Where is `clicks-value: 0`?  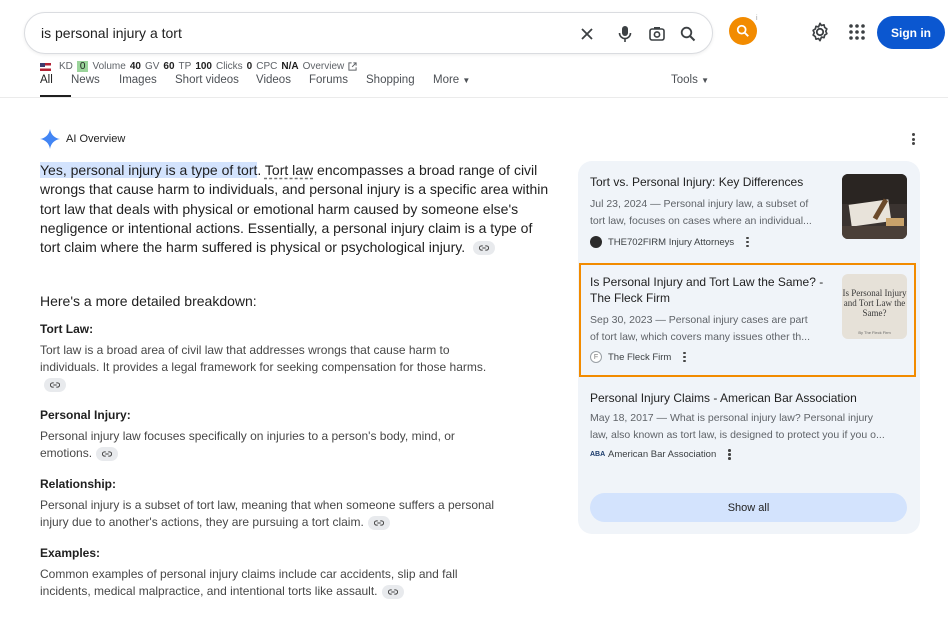 clicks-value: 0 is located at coordinates (249, 66).